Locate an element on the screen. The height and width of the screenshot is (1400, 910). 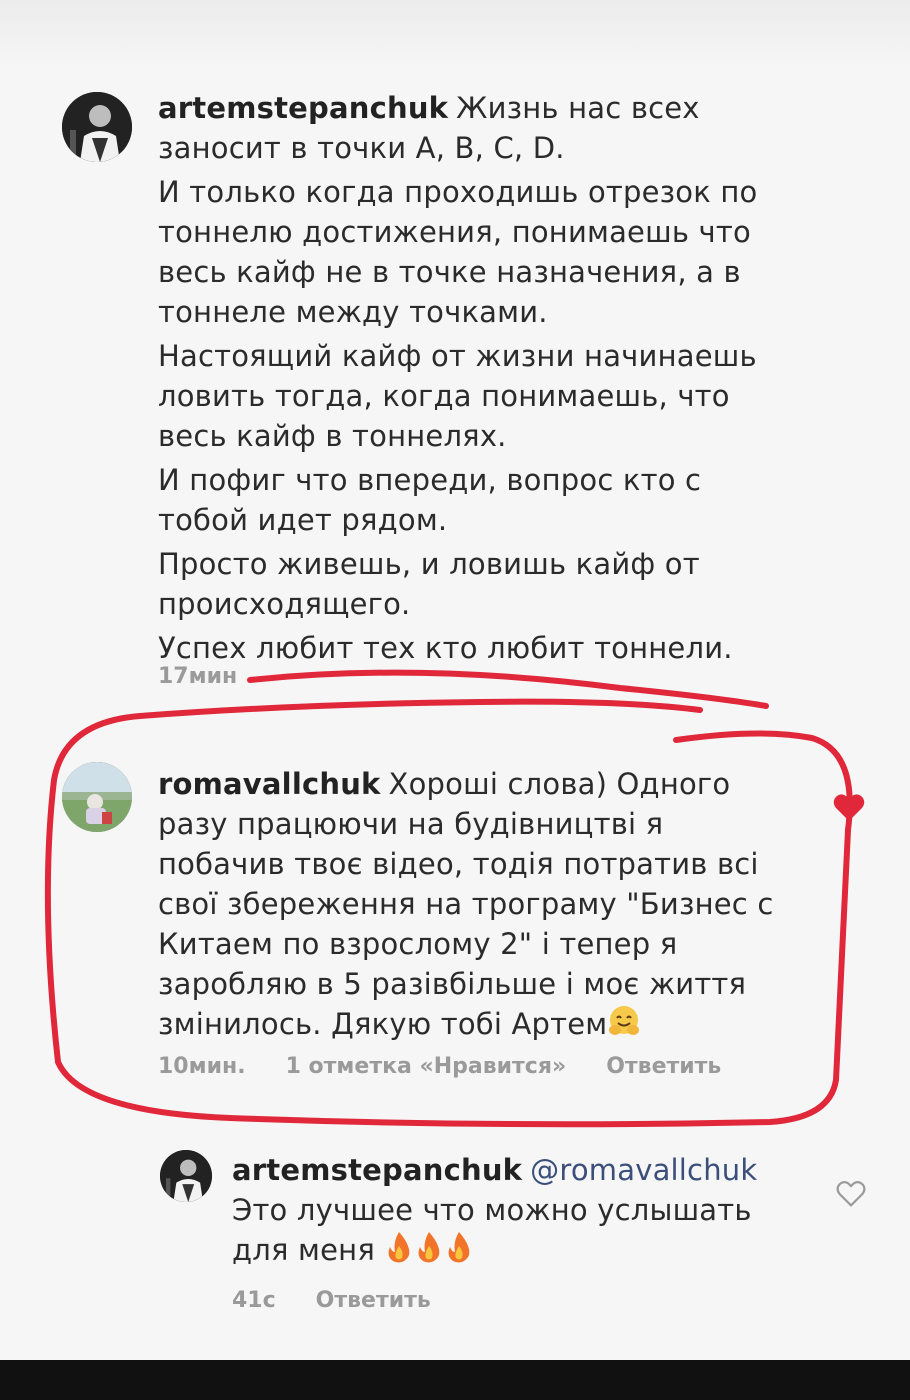
comment-meta: 17мин is located at coordinates (197, 676).